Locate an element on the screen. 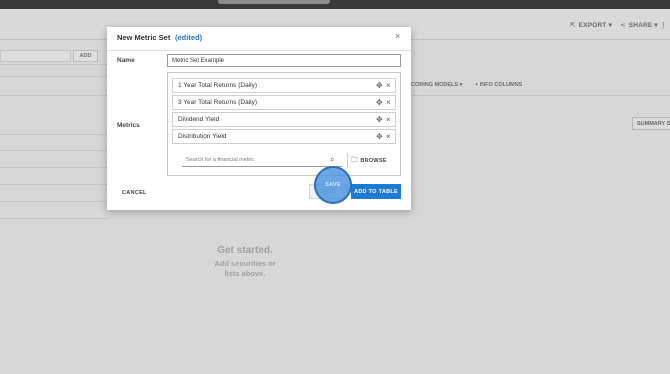 This screenshot has height=374, width=670. click-indicator: SAVE is located at coordinates (333, 185).